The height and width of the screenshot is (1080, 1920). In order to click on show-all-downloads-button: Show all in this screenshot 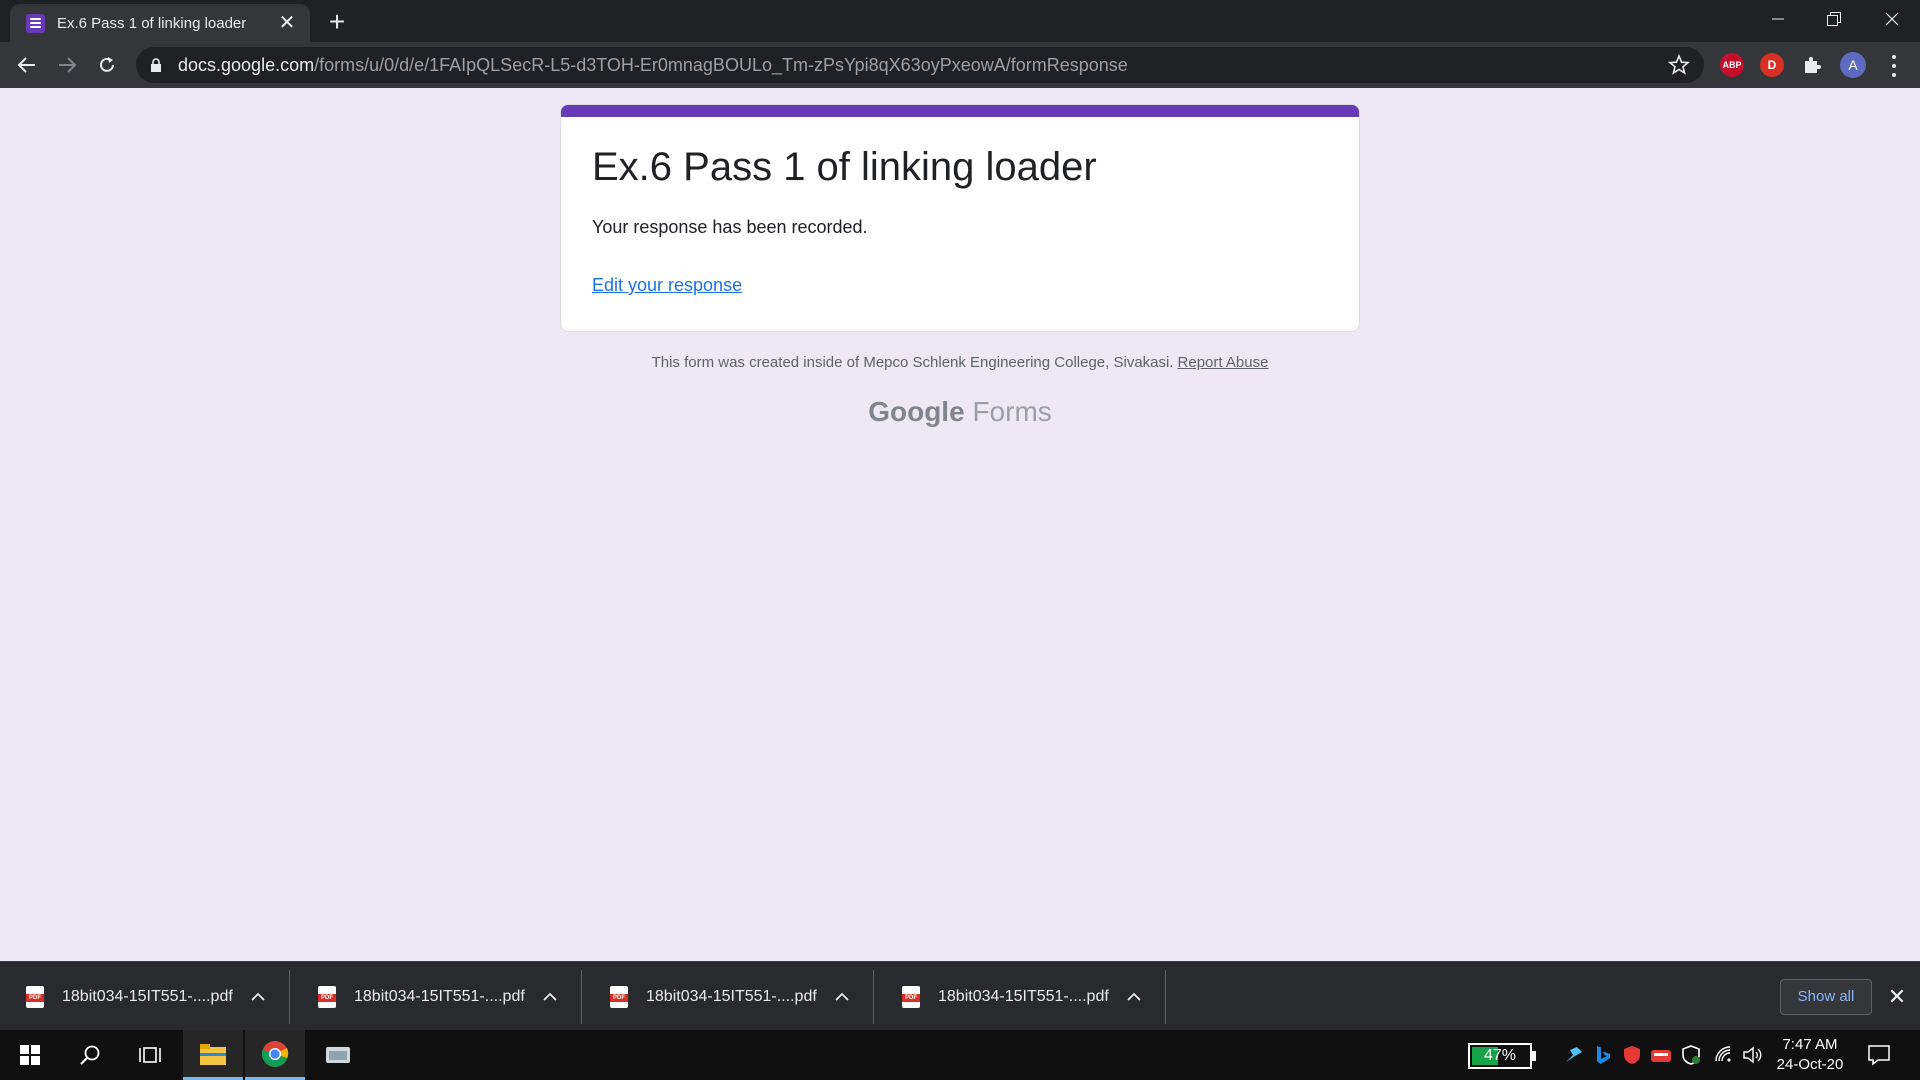, I will do `click(1826, 997)`.